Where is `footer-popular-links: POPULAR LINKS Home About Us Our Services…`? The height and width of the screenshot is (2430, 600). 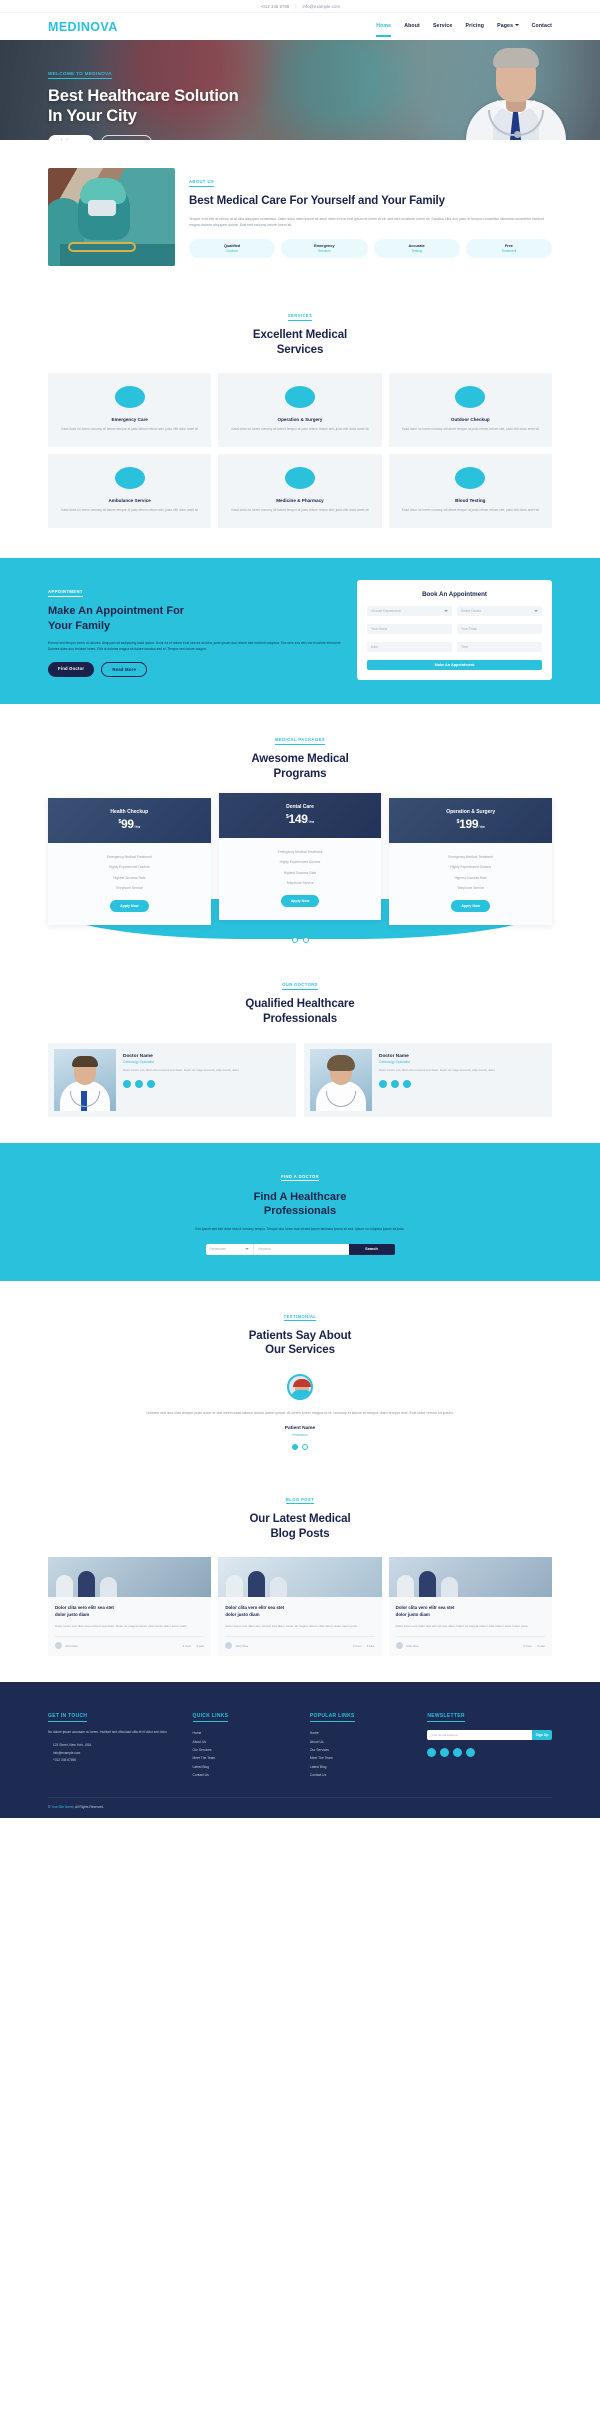 footer-popular-links: POPULAR LINKS Home About Us Our Services… is located at coordinates (363, 1741).